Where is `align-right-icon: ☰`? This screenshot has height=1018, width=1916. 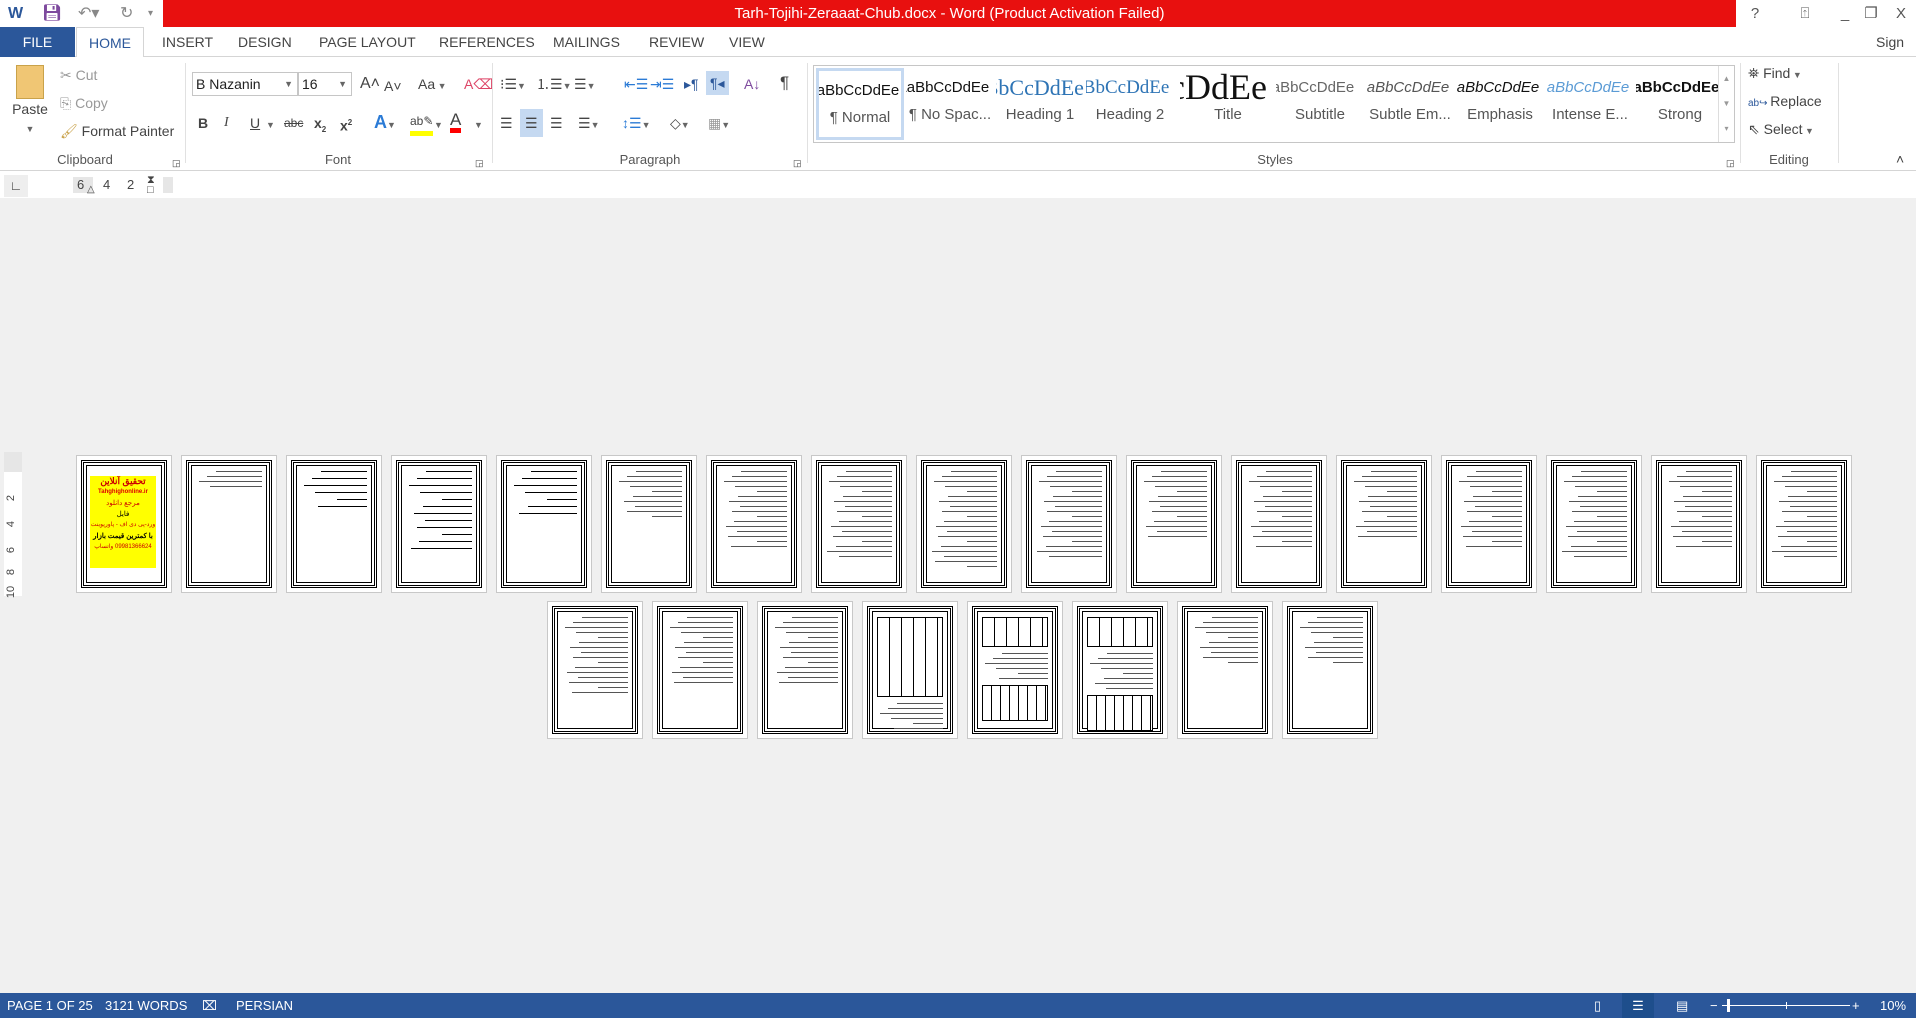
align-right-icon: ☰ is located at coordinates (556, 123).